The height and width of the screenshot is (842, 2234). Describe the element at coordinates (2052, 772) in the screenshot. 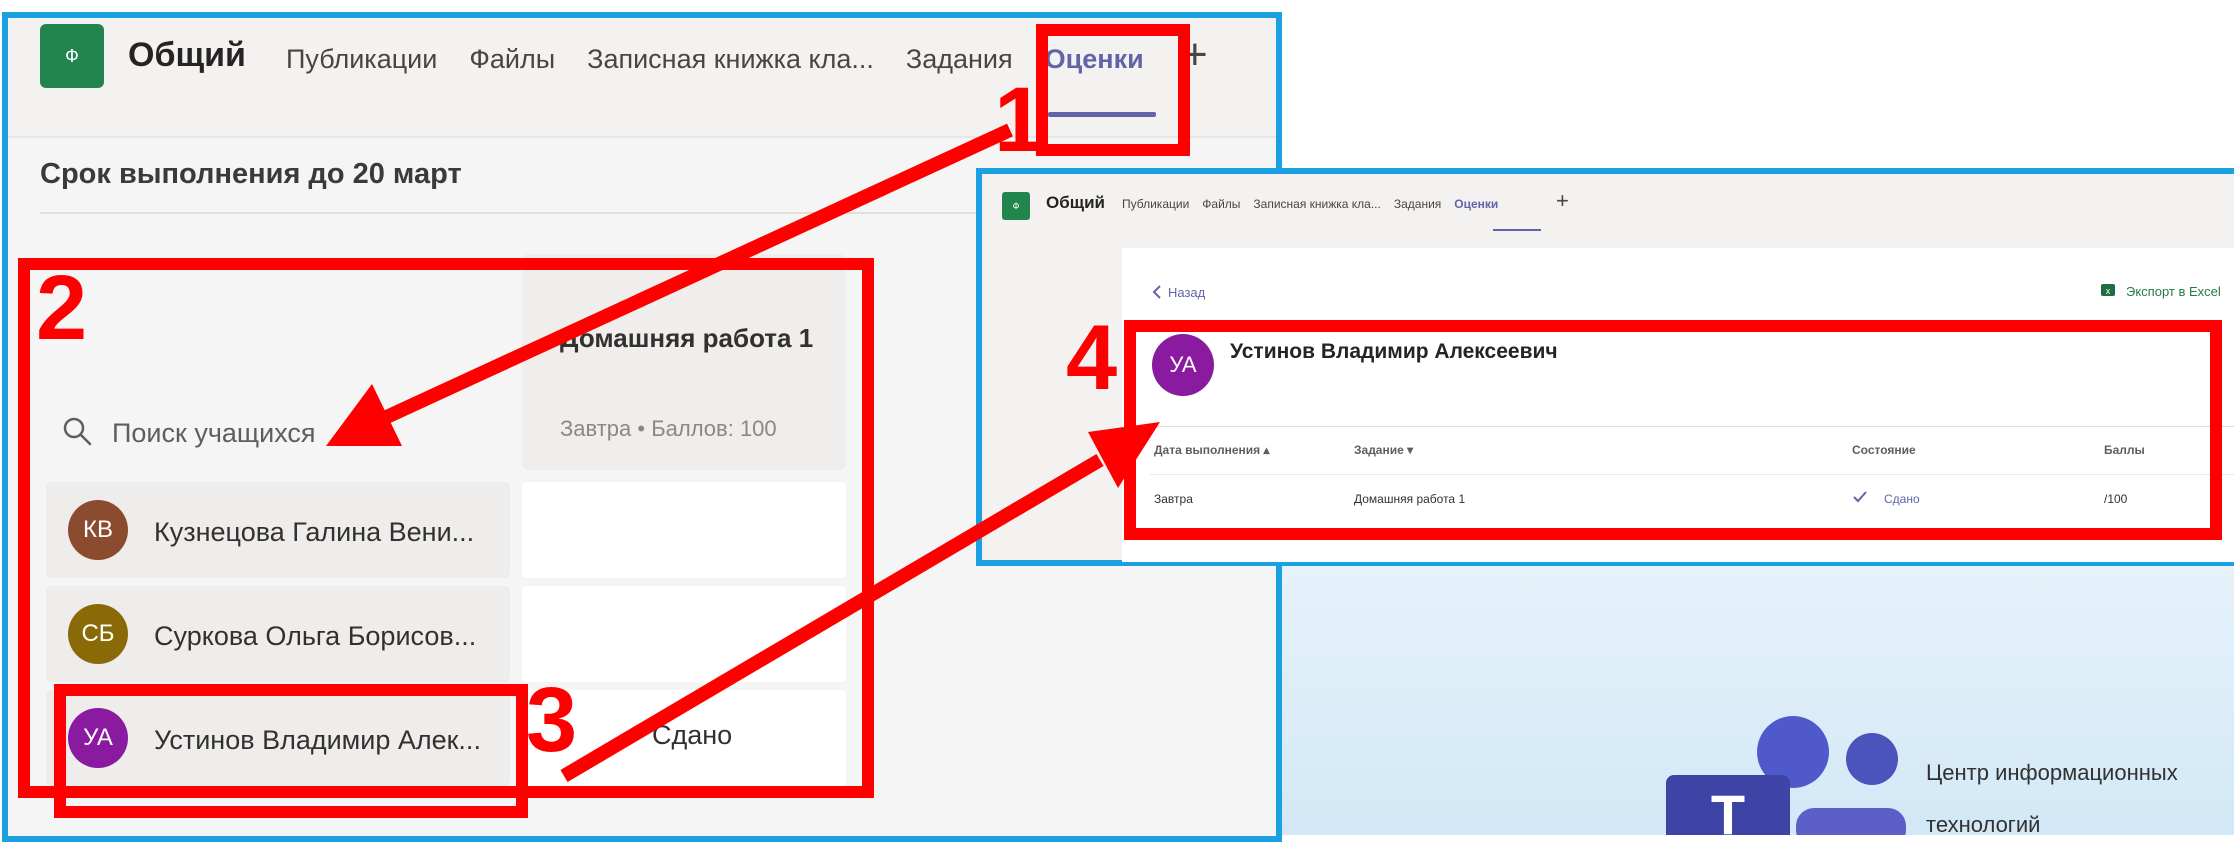

I see `logo-caption: Центр информационных` at that location.